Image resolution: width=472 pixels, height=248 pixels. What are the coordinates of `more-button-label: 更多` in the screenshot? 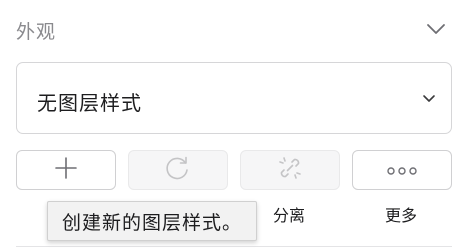 It's located at (401, 215).